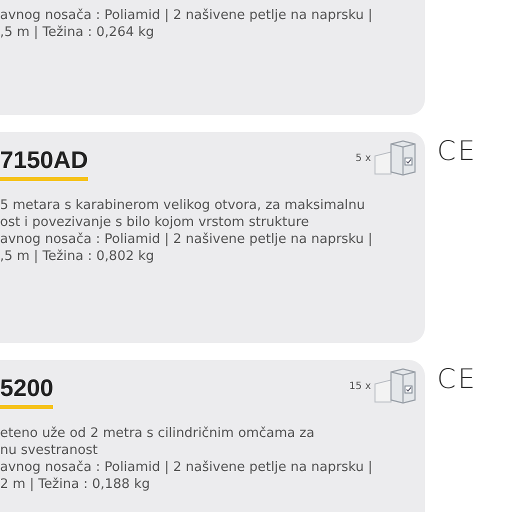 The image size is (512, 512). I want to click on pack-count: 5 x, so click(363, 158).